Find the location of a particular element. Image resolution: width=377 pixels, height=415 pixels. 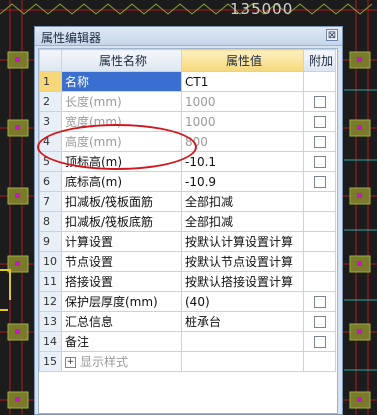

corner-cell is located at coordinates (50, 60).